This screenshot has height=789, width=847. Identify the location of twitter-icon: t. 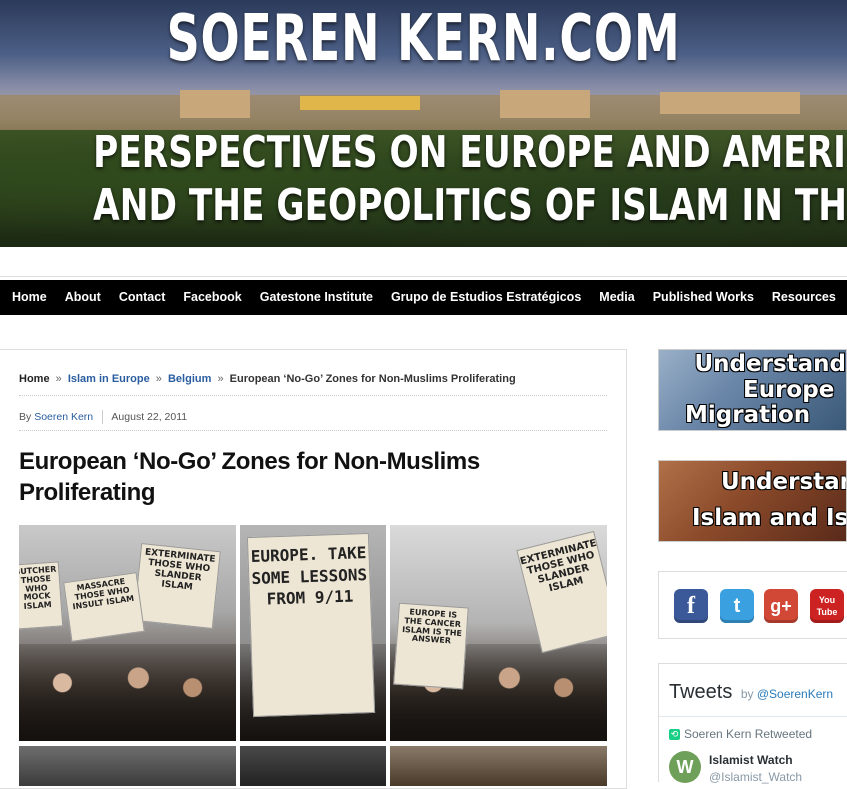
(737, 606).